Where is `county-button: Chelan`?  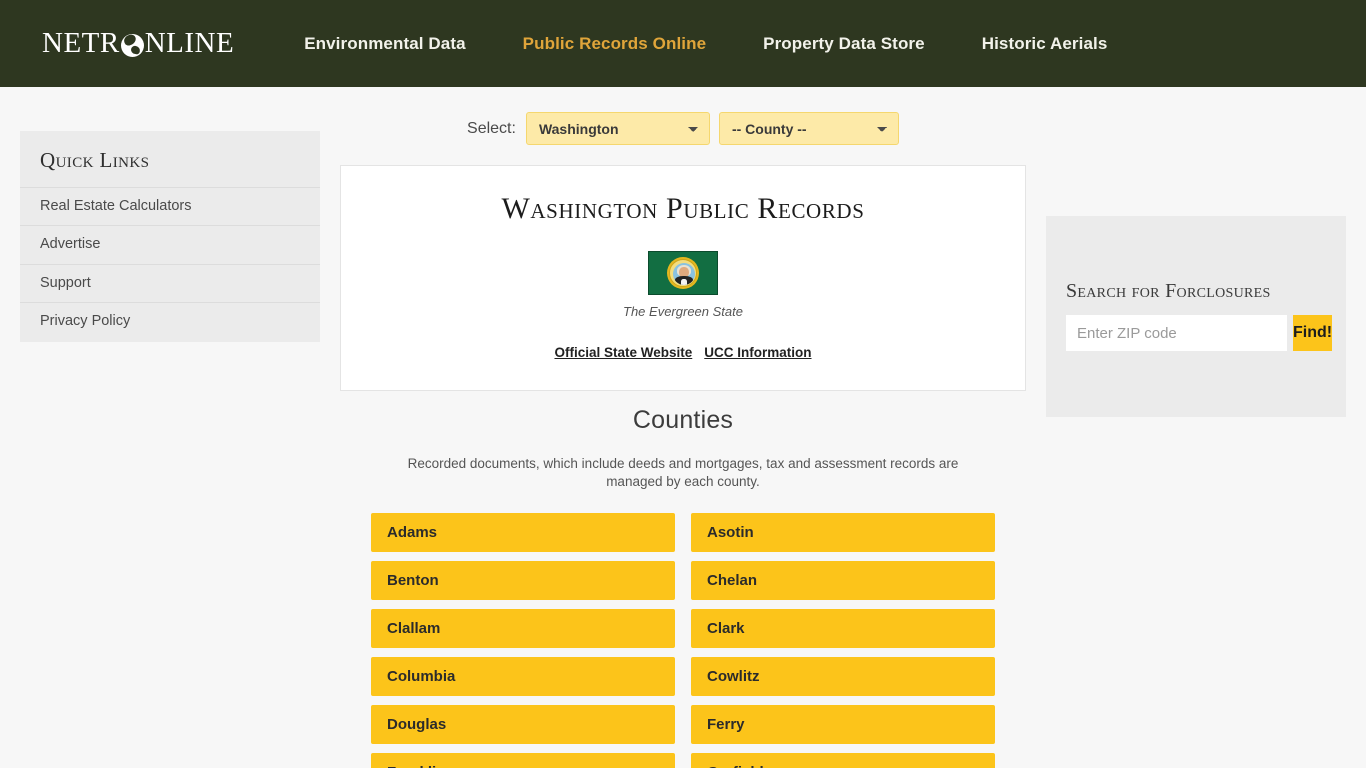
county-button: Chelan is located at coordinates (843, 580).